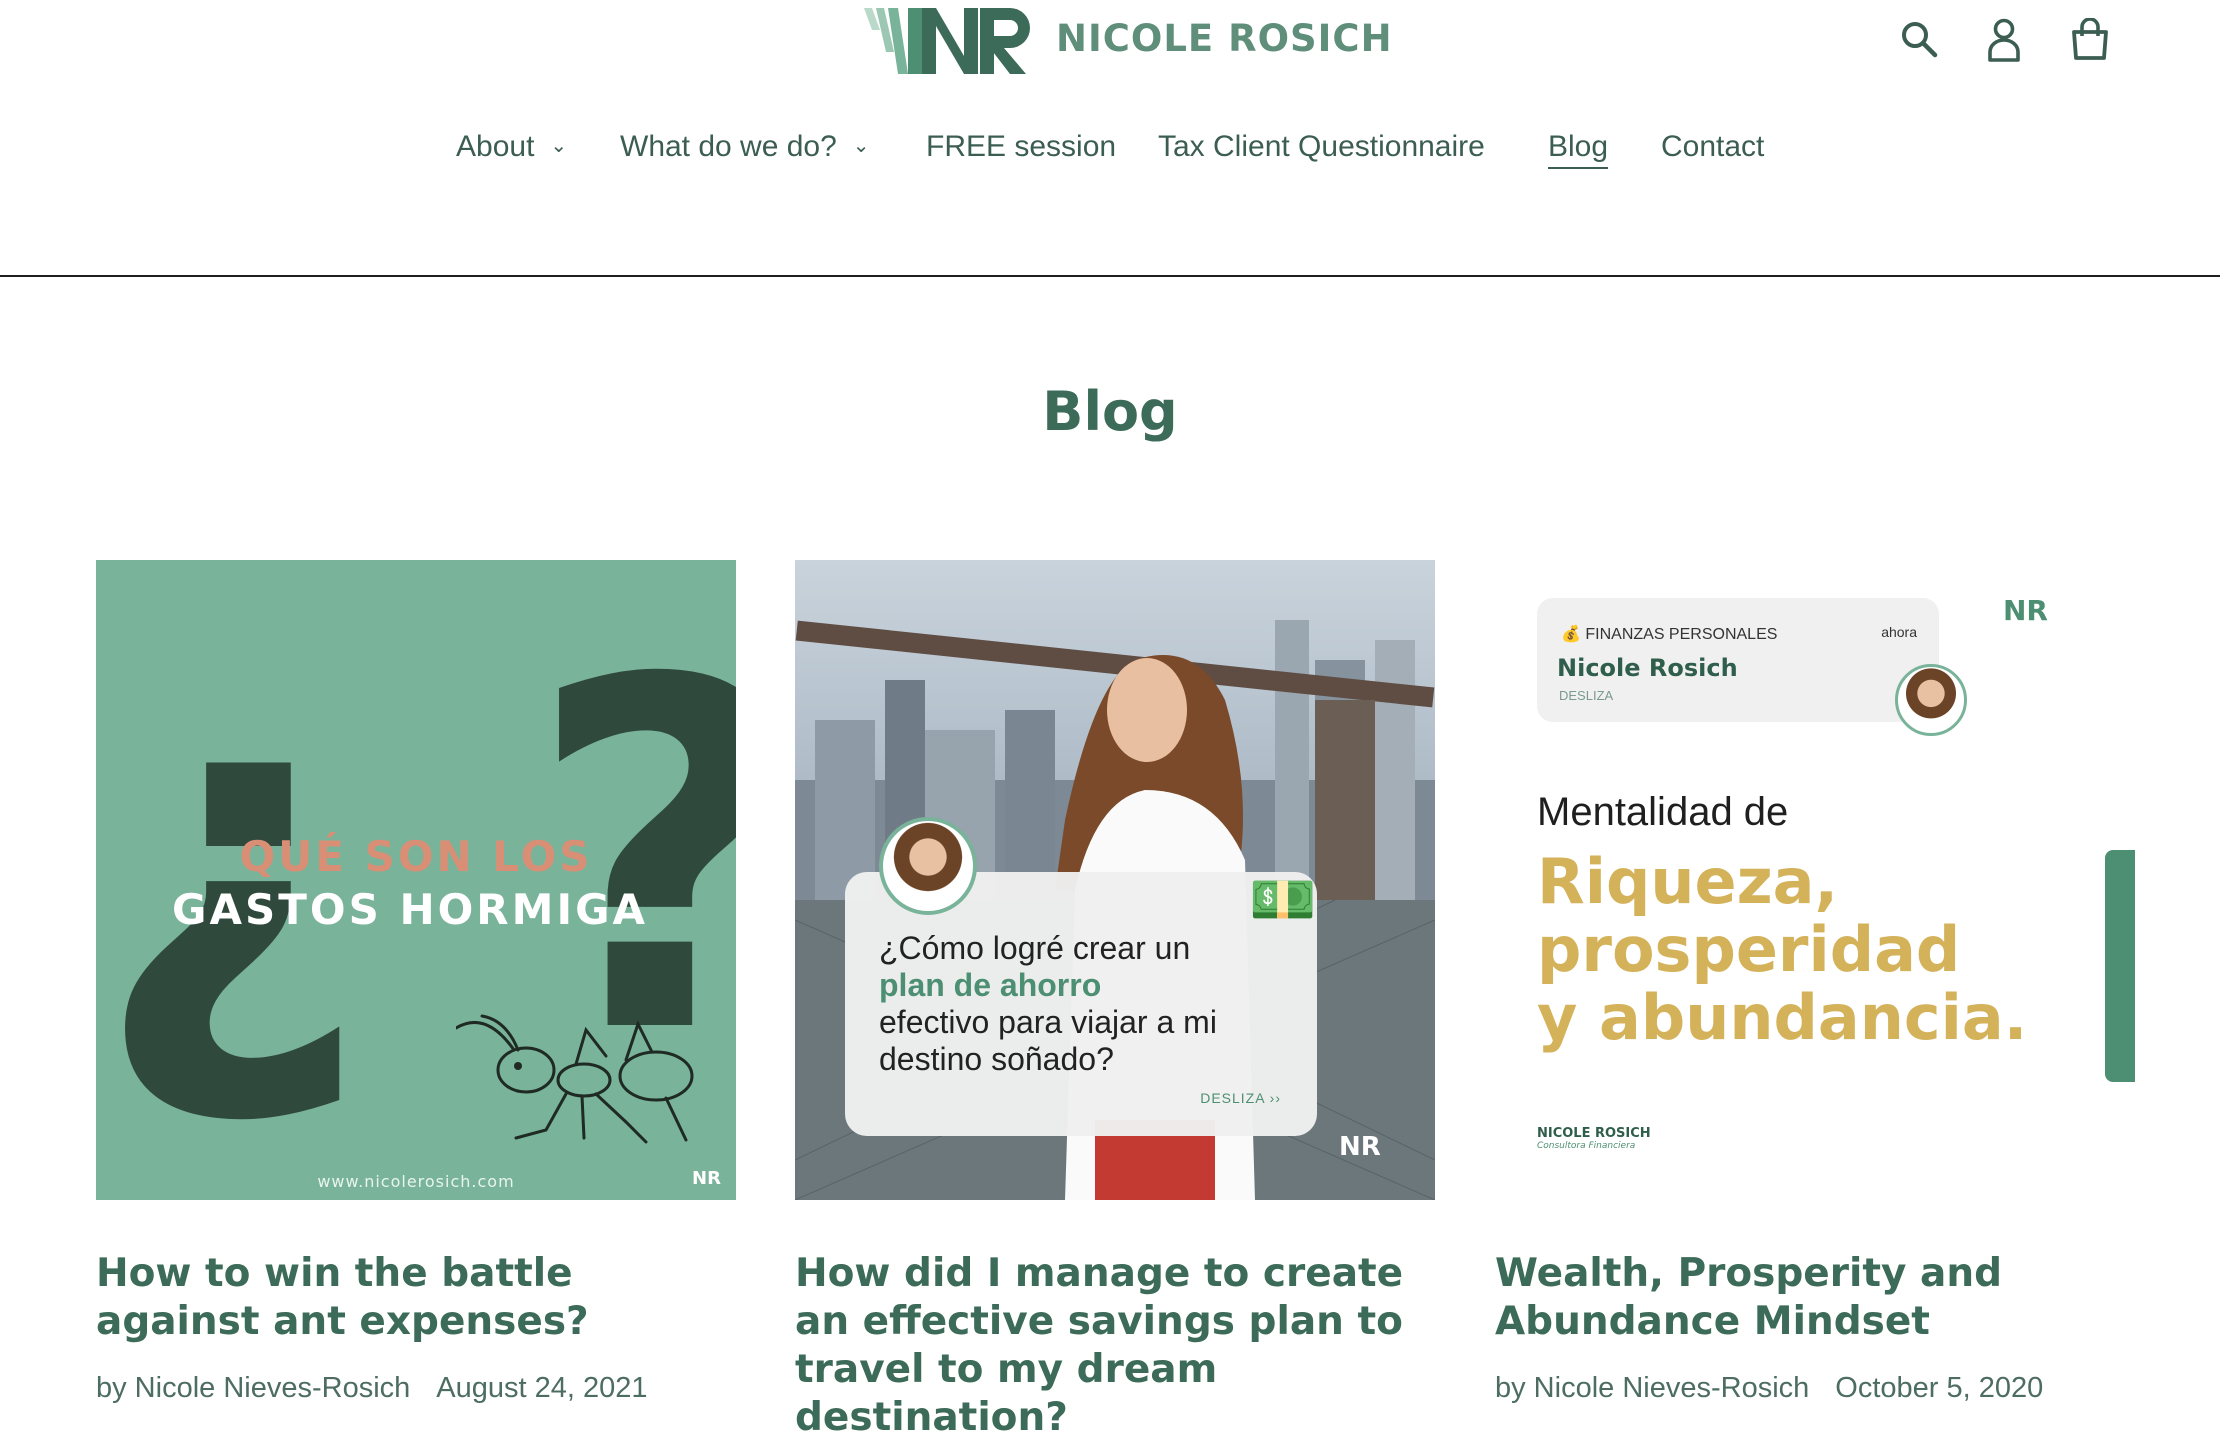  I want to click on image-brand: NICOLE ROSICH Consultora Financiera, so click(1594, 1138).